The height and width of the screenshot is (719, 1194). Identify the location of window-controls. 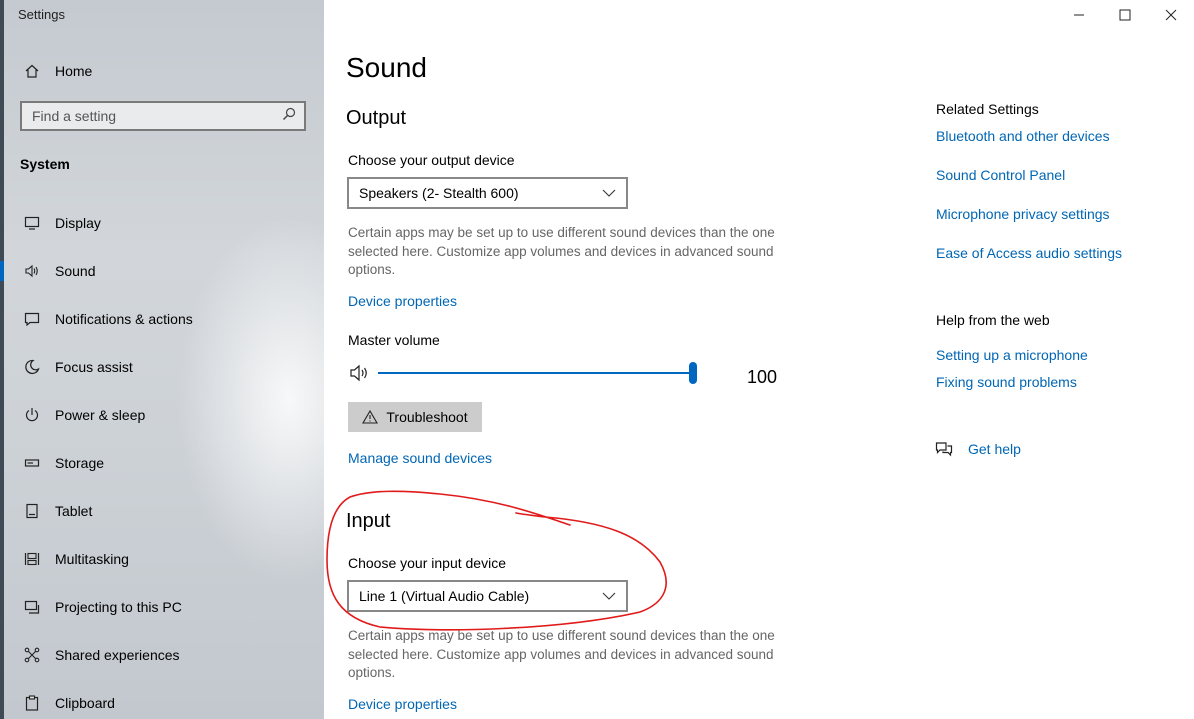
(1125, 15).